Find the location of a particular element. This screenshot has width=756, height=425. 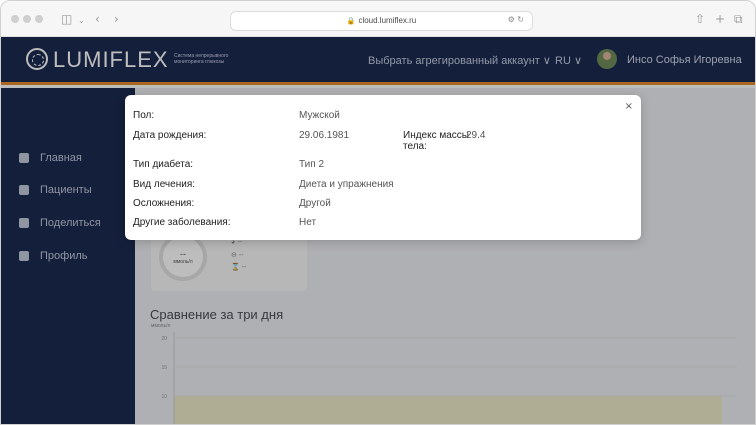

treatment-label: Вид лечения: is located at coordinates (164, 184).